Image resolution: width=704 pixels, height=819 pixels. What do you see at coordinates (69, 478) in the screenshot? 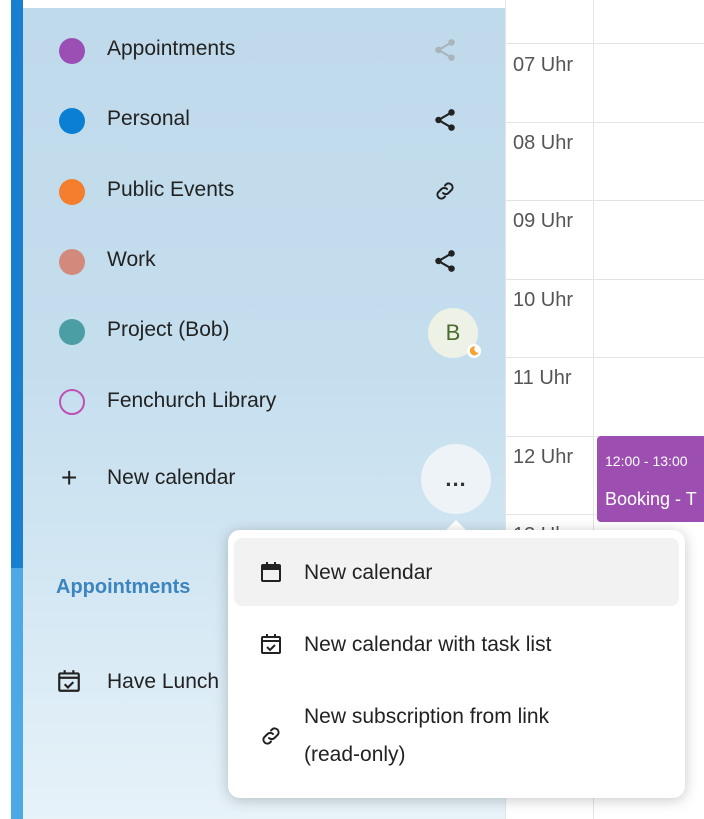
I see `plus-icon: +` at bounding box center [69, 478].